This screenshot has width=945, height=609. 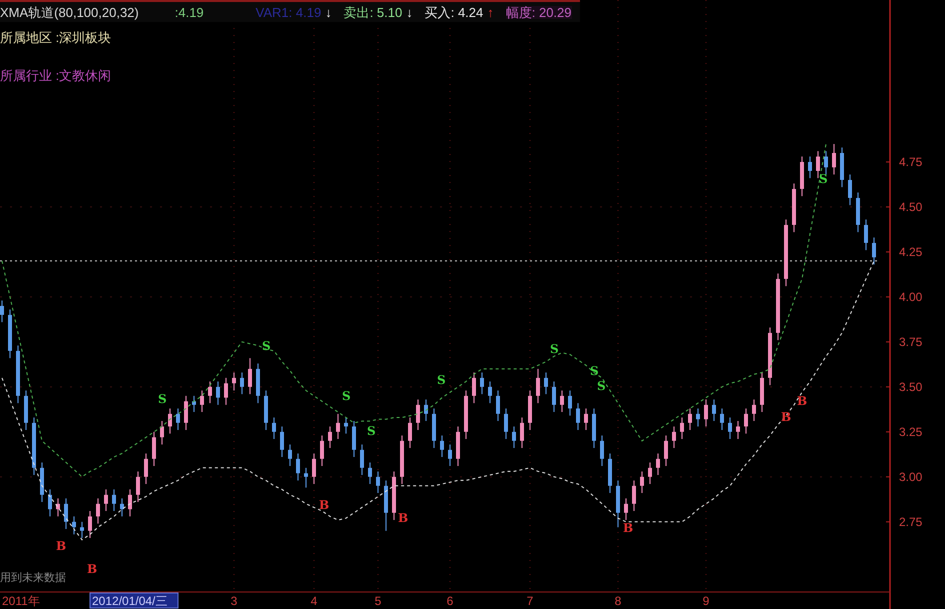 I want to click on indicator-reading: 买入: 4.24, so click(x=454, y=12).